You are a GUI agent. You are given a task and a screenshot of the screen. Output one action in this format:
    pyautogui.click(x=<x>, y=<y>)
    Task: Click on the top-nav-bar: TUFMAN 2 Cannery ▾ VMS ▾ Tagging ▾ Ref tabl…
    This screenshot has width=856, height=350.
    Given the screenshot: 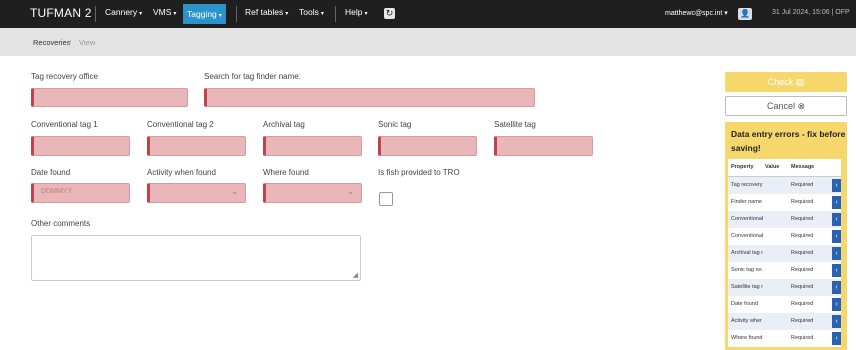 What is the action you would take?
    pyautogui.click(x=428, y=14)
    